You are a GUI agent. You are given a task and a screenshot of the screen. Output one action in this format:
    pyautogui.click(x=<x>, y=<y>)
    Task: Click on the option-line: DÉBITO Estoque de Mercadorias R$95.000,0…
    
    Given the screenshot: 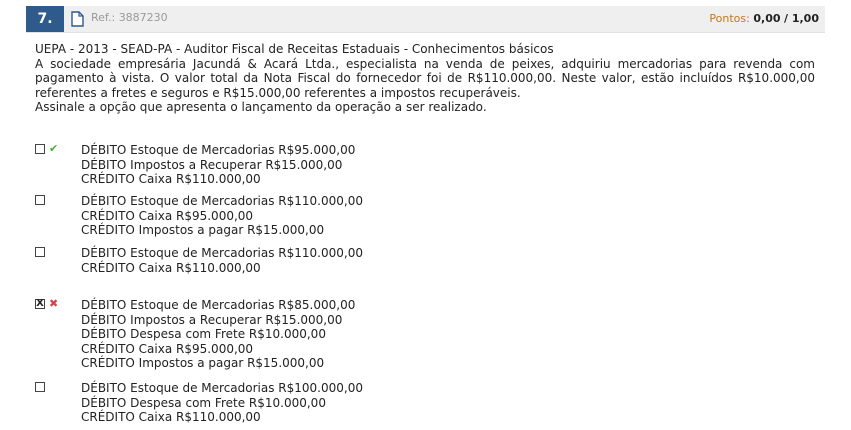 What is the action you would take?
    pyautogui.click(x=218, y=150)
    